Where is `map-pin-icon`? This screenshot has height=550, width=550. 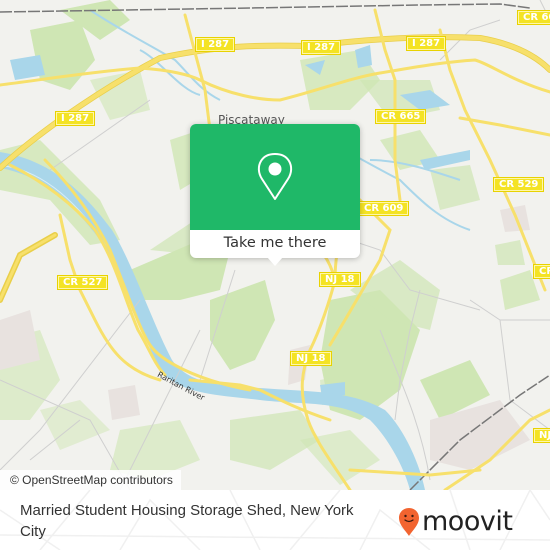 map-pin-icon is located at coordinates (275, 176).